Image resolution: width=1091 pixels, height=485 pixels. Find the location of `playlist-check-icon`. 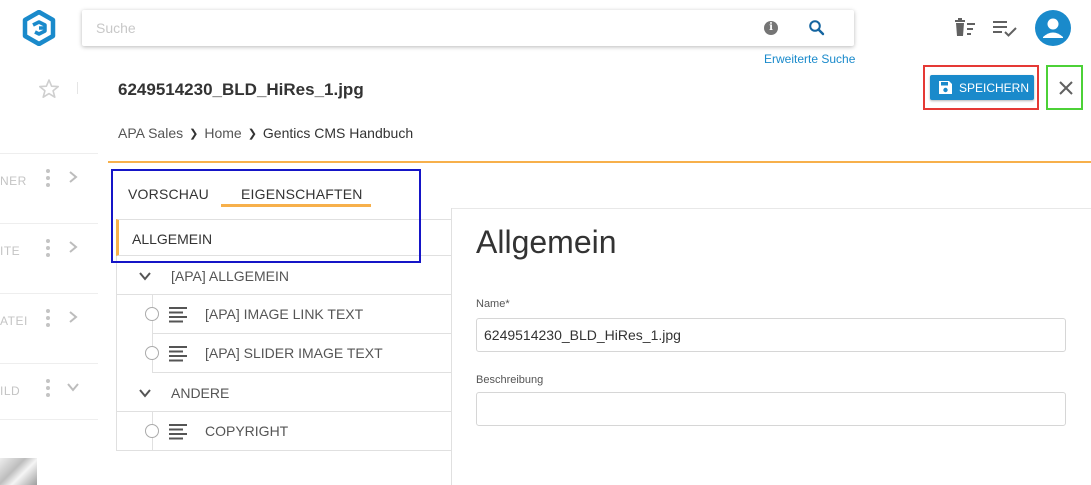

playlist-check-icon is located at coordinates (1005, 28).